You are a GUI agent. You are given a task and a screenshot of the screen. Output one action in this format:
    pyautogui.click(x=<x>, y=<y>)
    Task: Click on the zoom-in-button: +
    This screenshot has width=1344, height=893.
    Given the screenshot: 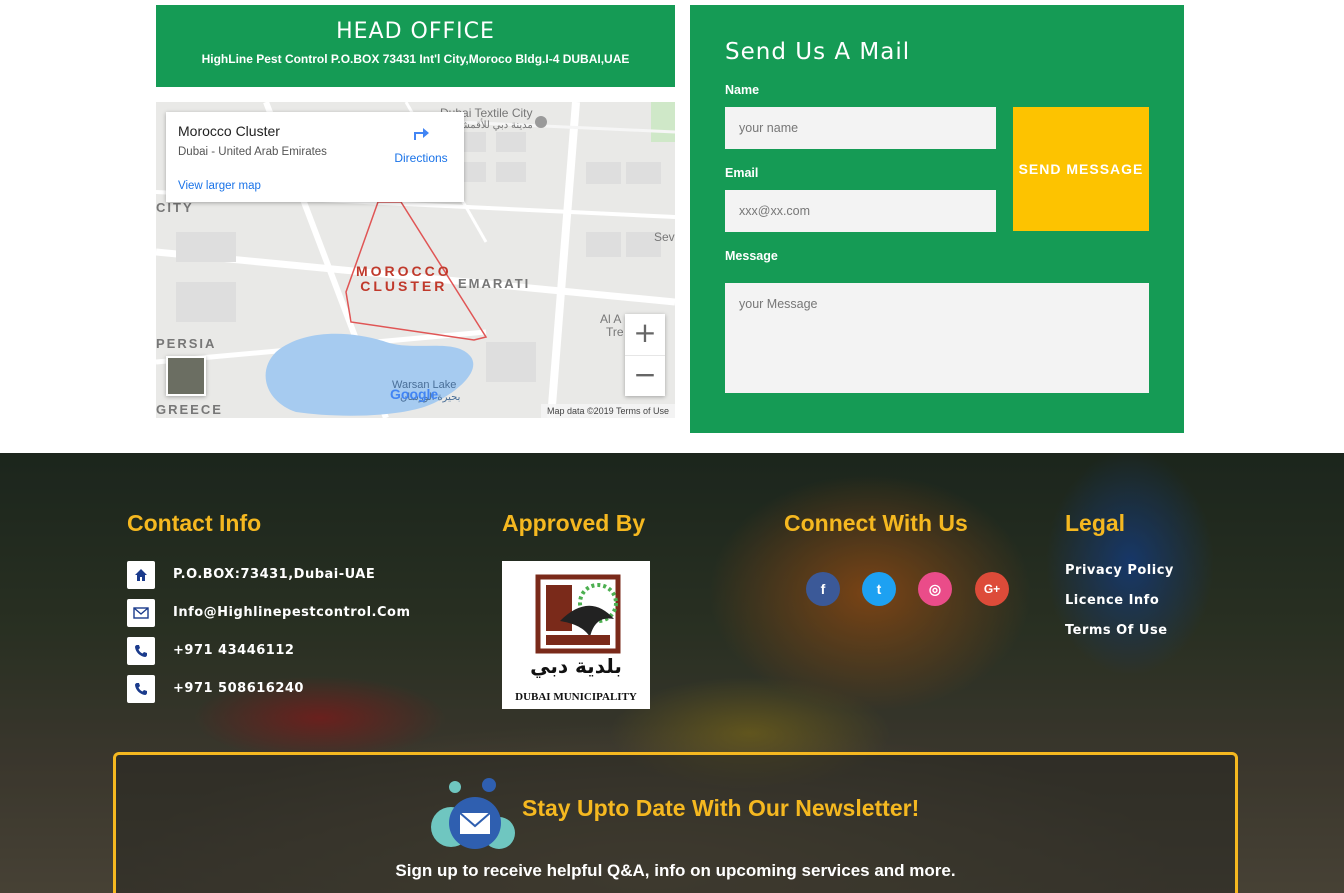 What is the action you would take?
    pyautogui.click(x=645, y=334)
    